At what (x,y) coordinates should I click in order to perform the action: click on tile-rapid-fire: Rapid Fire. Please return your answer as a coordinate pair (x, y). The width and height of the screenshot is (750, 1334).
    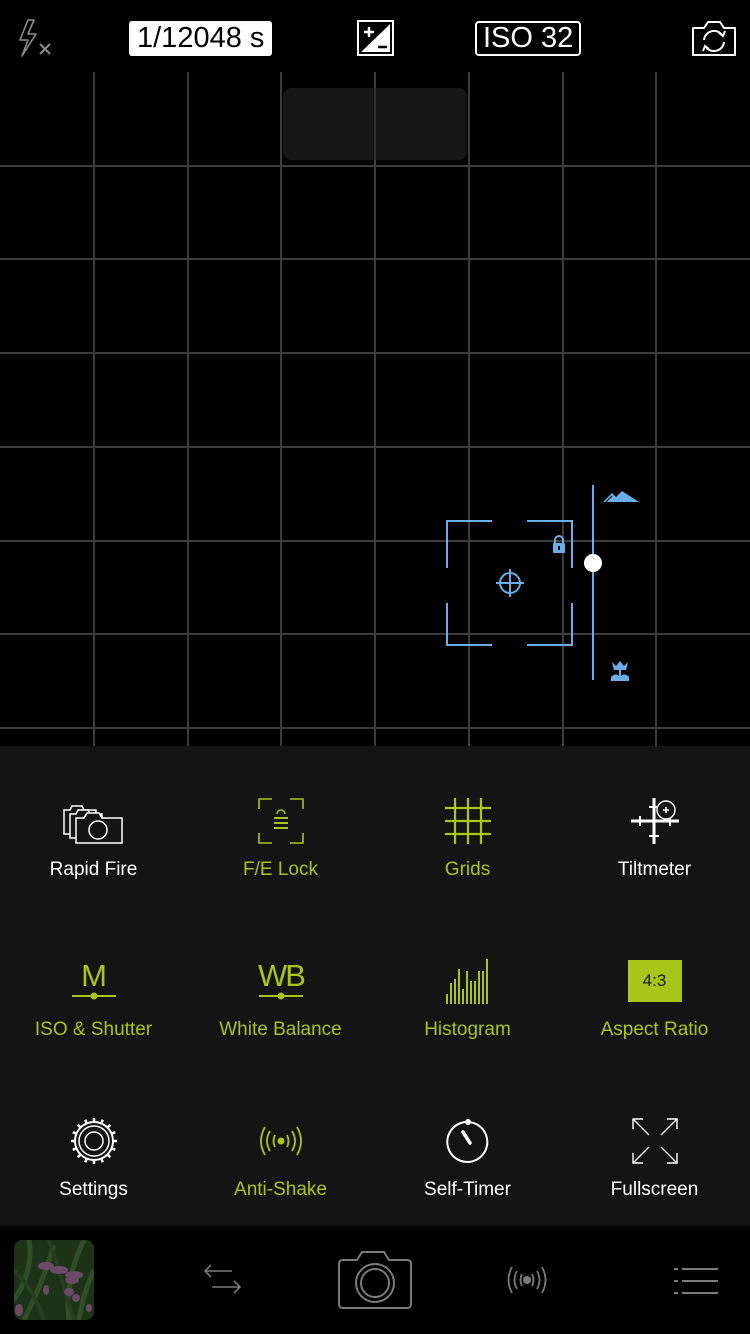
    Looking at the image, I should click on (93, 826).